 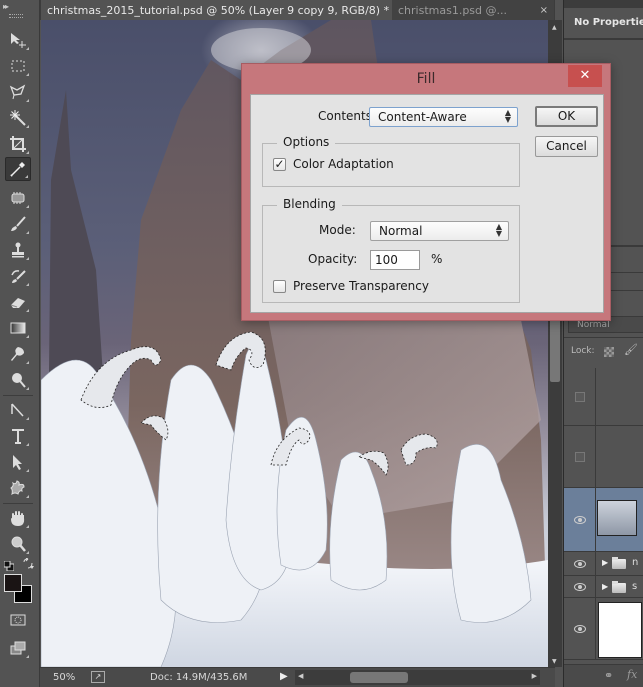 I want to click on history-brush-tool, so click(x=18, y=276).